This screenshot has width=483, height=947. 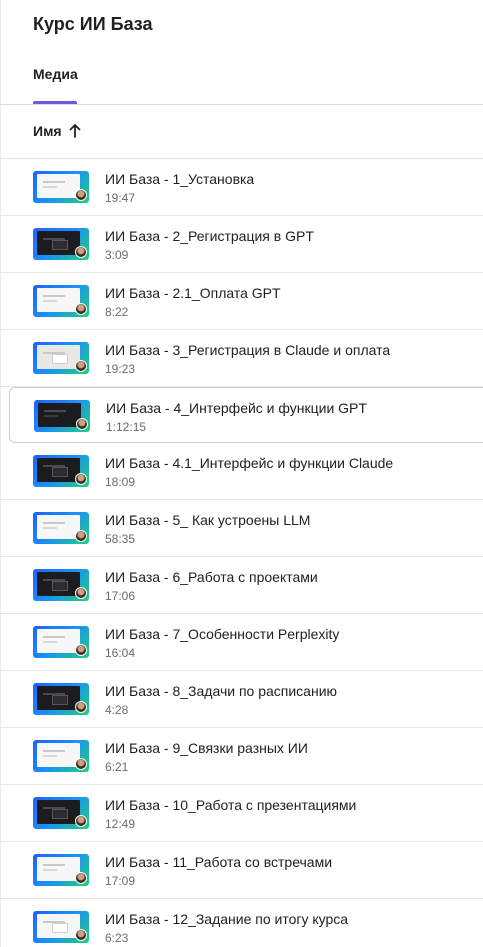 I want to click on list-item: ИИ База - 1_Установка 19:47, so click(x=241, y=187).